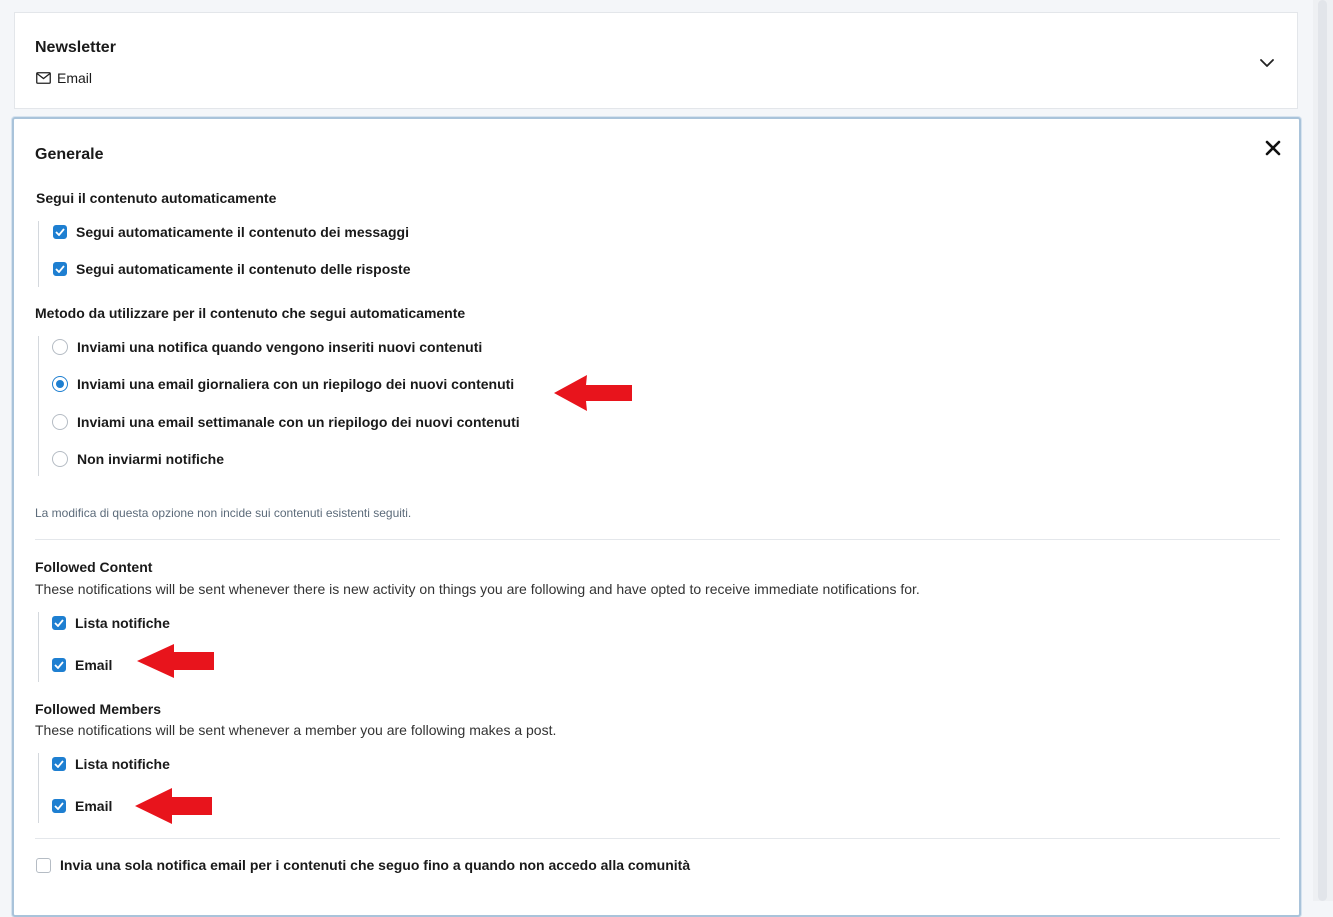 The height and width of the screenshot is (917, 1333). Describe the element at coordinates (94, 806) in the screenshot. I see `followed-members-email-label: Email` at that location.